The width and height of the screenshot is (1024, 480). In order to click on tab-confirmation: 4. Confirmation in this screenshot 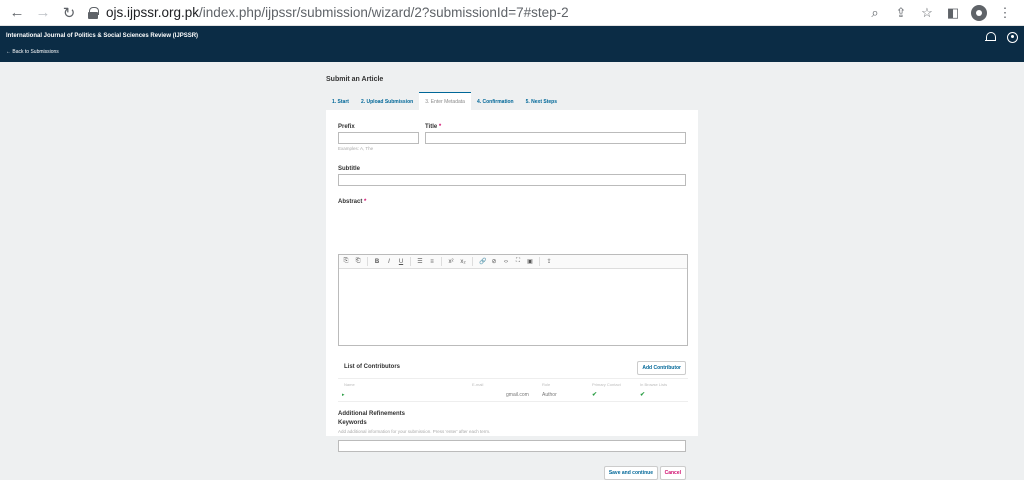, I will do `click(495, 101)`.